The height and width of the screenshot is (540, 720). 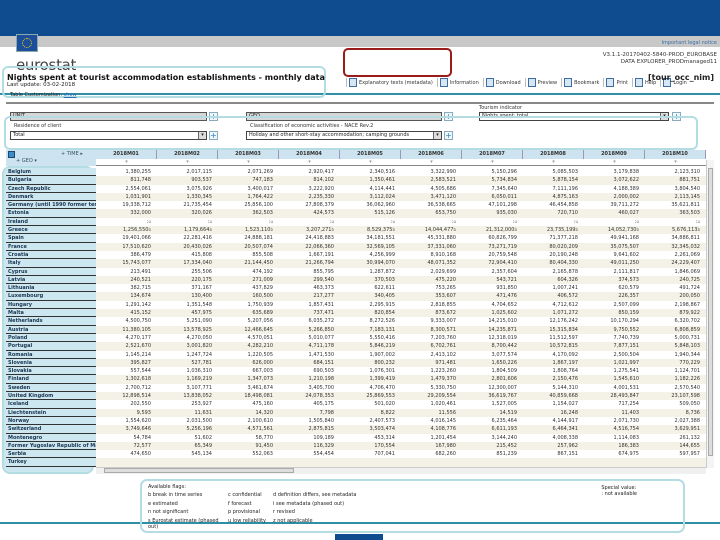 What do you see at coordinates (51, 371) in the screenshot?
I see `row-label: Slovakia` at bounding box center [51, 371].